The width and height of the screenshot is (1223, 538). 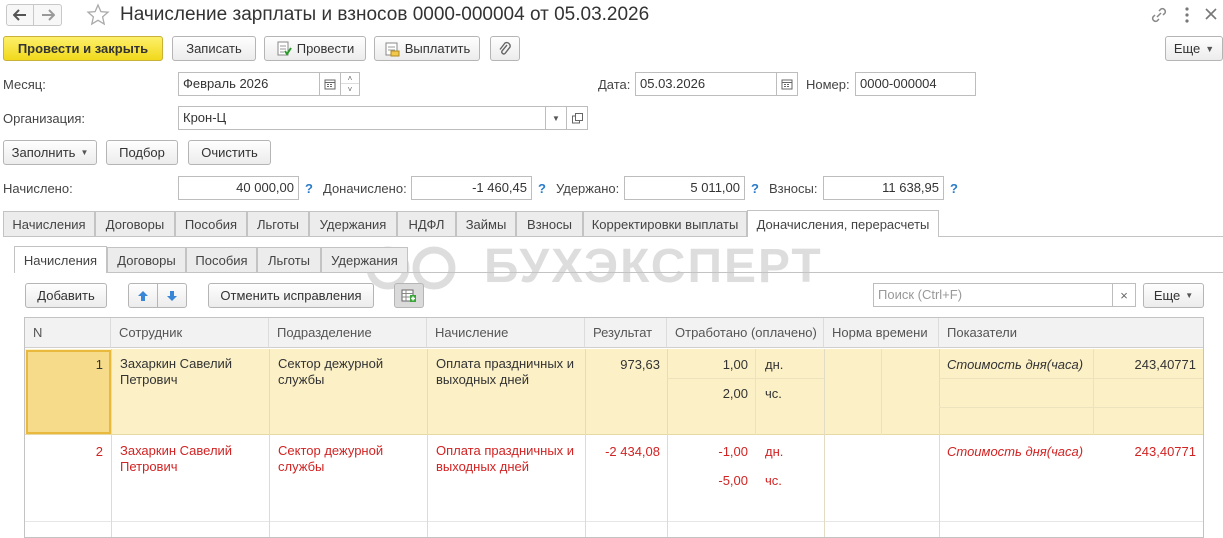 I want to click on table-more-label: Еще, so click(x=1167, y=295).